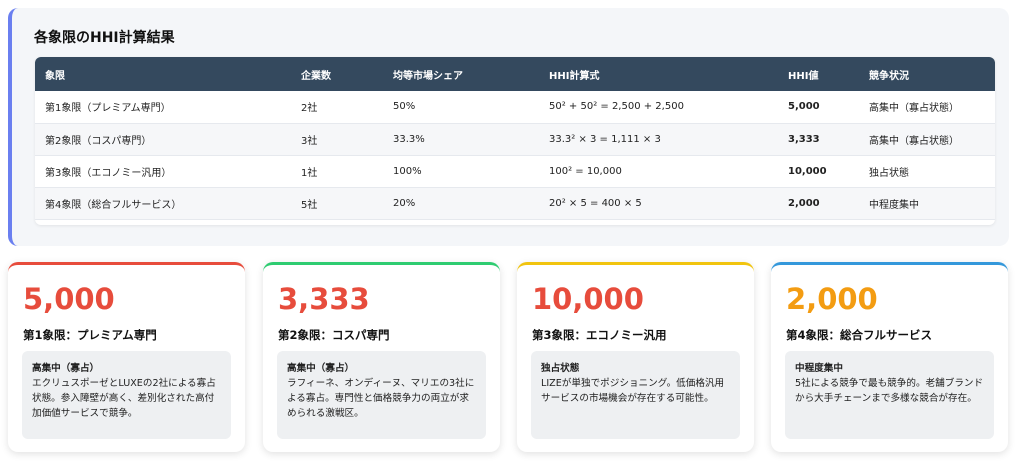  Describe the element at coordinates (334, 335) in the screenshot. I see `quadrant-name: 第2象限：コスパ専門` at that location.